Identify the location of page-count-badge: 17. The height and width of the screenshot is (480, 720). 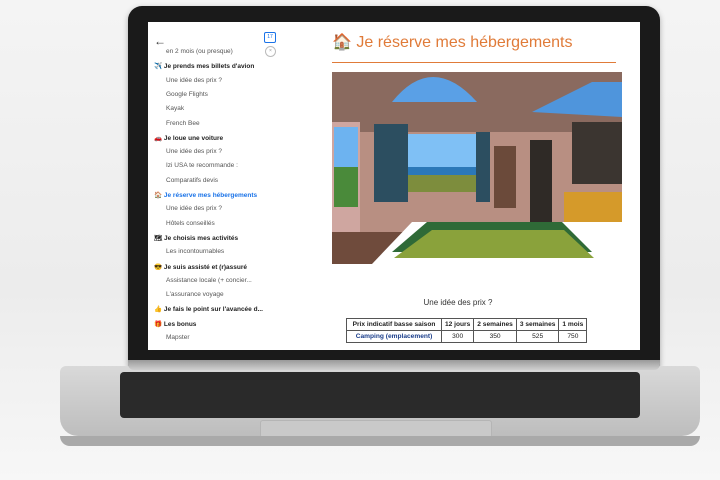
(270, 37).